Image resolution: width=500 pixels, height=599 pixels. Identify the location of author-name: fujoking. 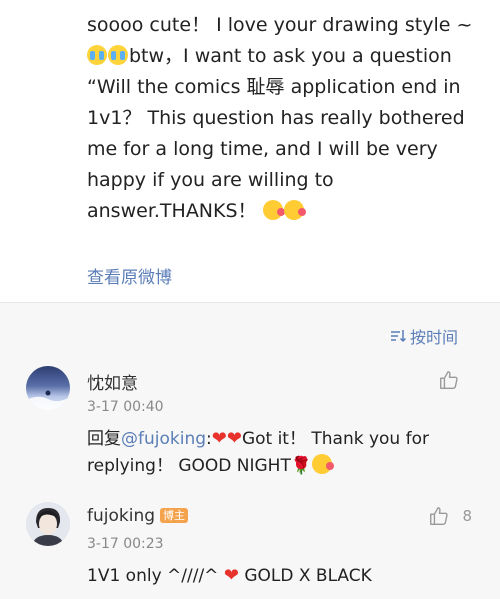
(121, 516).